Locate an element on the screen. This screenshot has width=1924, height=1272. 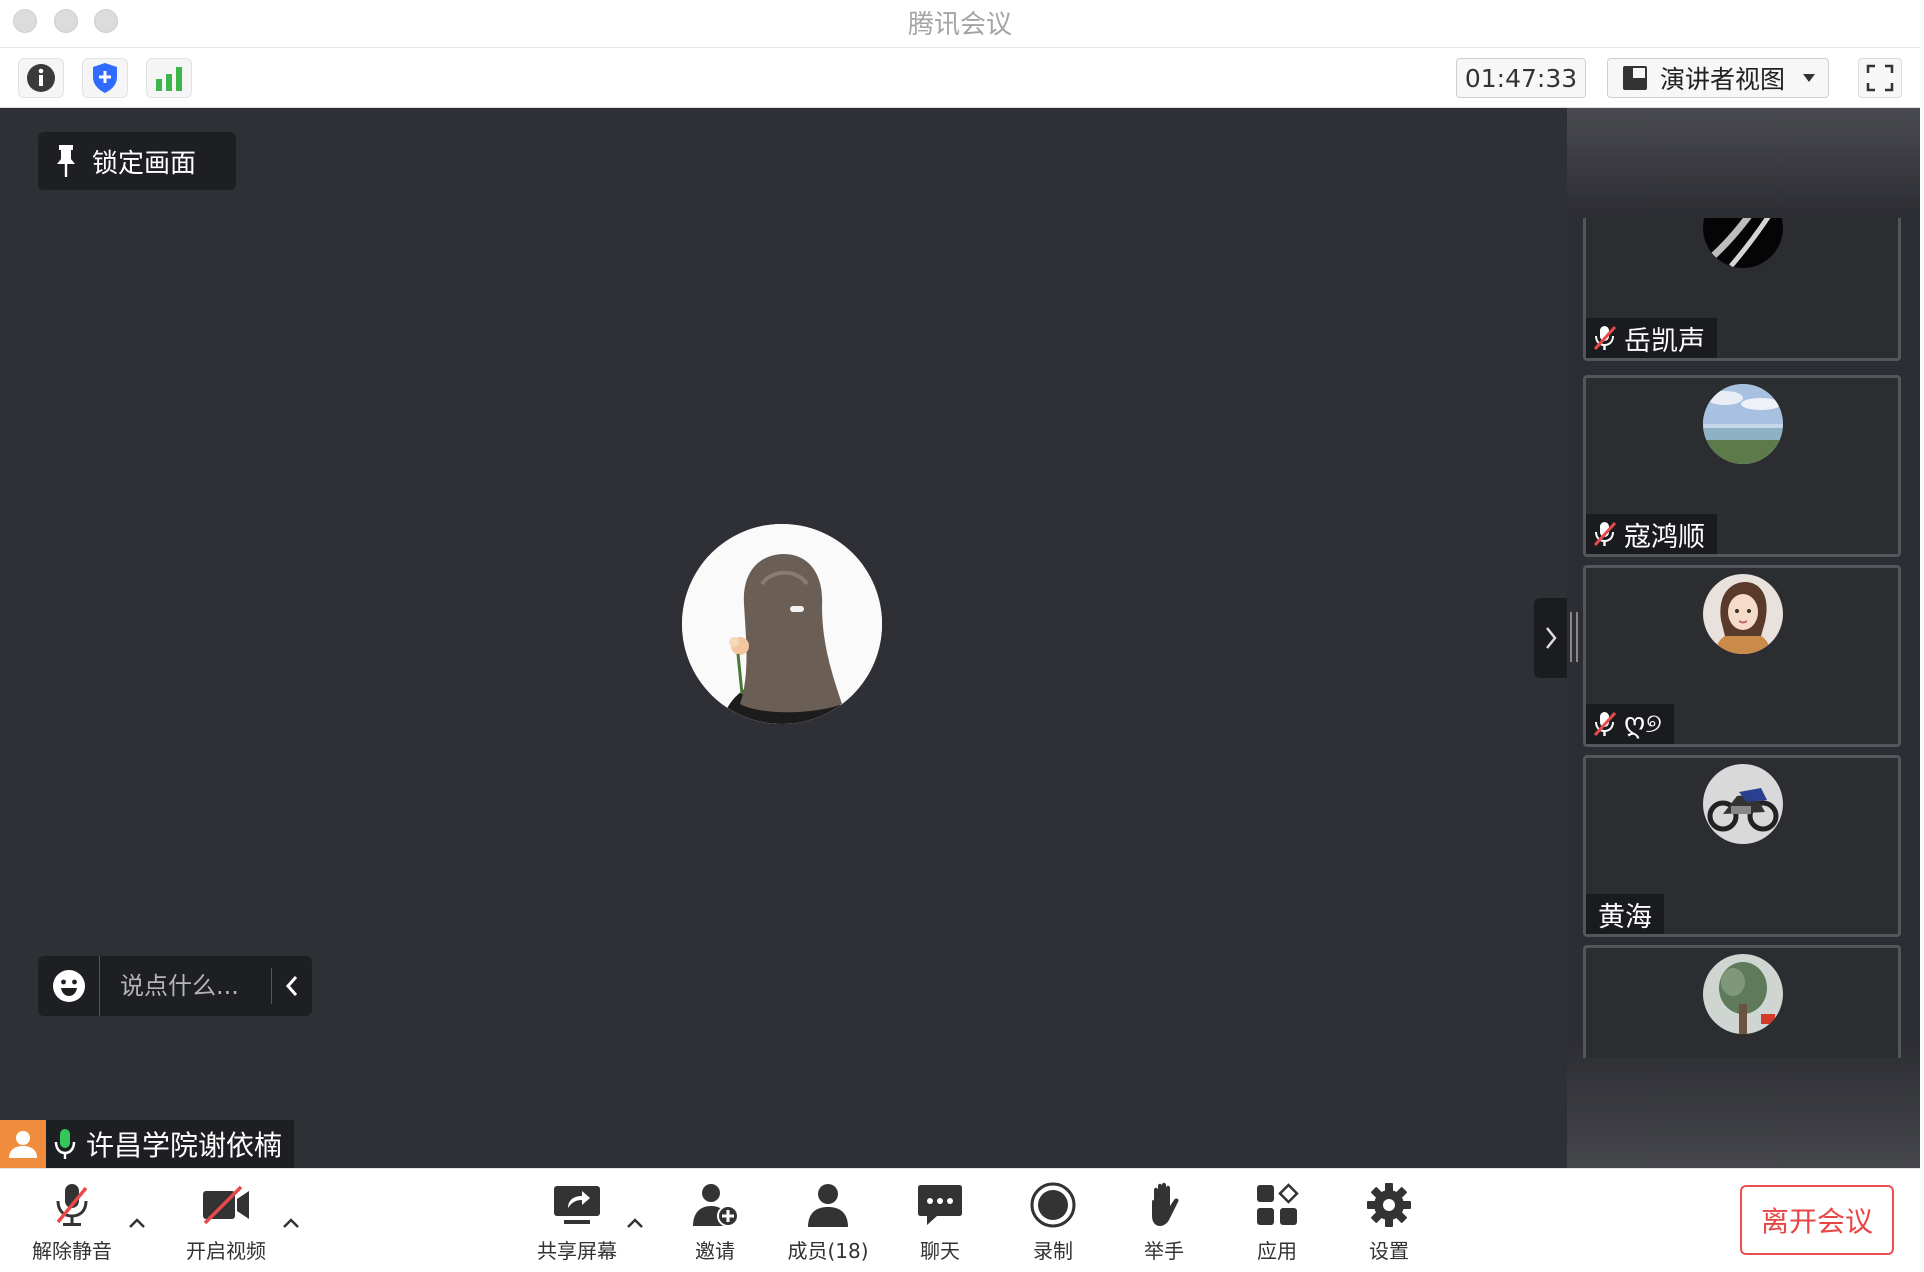
motorcycle-avatar-icon is located at coordinates (1743, 804).